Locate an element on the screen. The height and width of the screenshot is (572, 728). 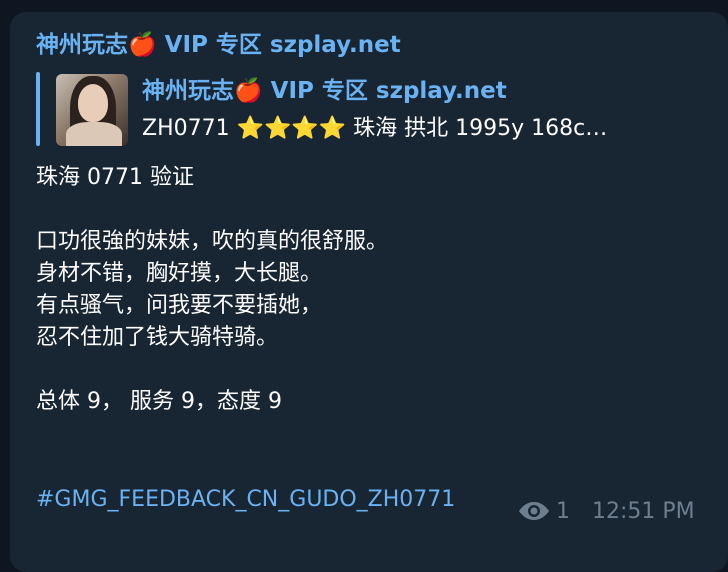
thumbnail-face is located at coordinates (93, 103).